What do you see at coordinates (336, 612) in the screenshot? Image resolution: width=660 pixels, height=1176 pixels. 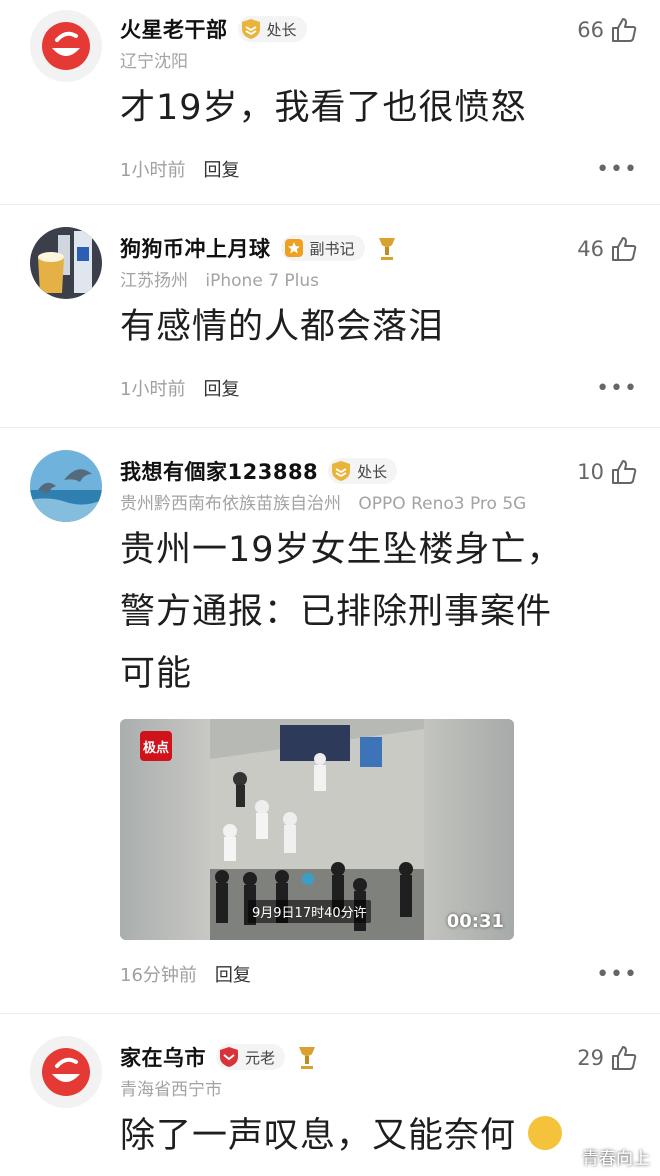 I see `comment-text-line: 警方通报：已排除刑事案件` at bounding box center [336, 612].